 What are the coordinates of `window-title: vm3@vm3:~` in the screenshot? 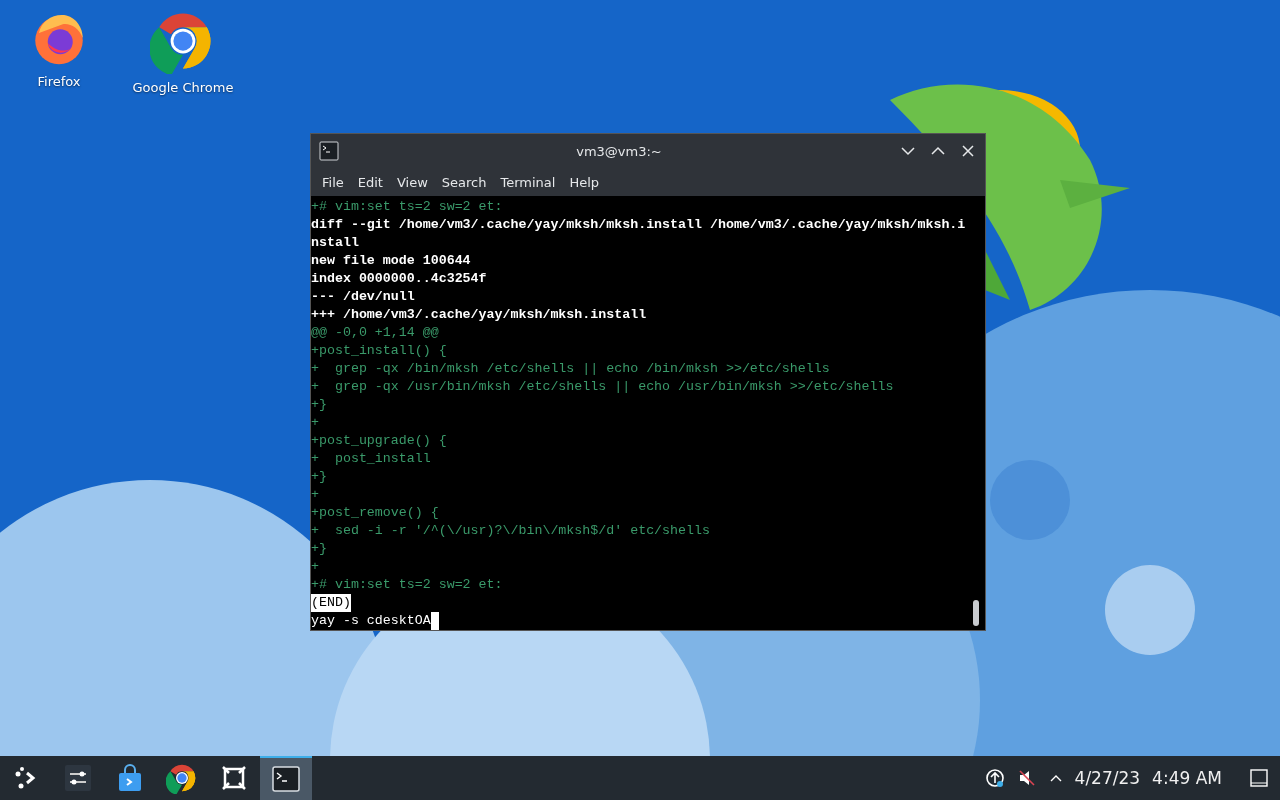 It's located at (619, 151).